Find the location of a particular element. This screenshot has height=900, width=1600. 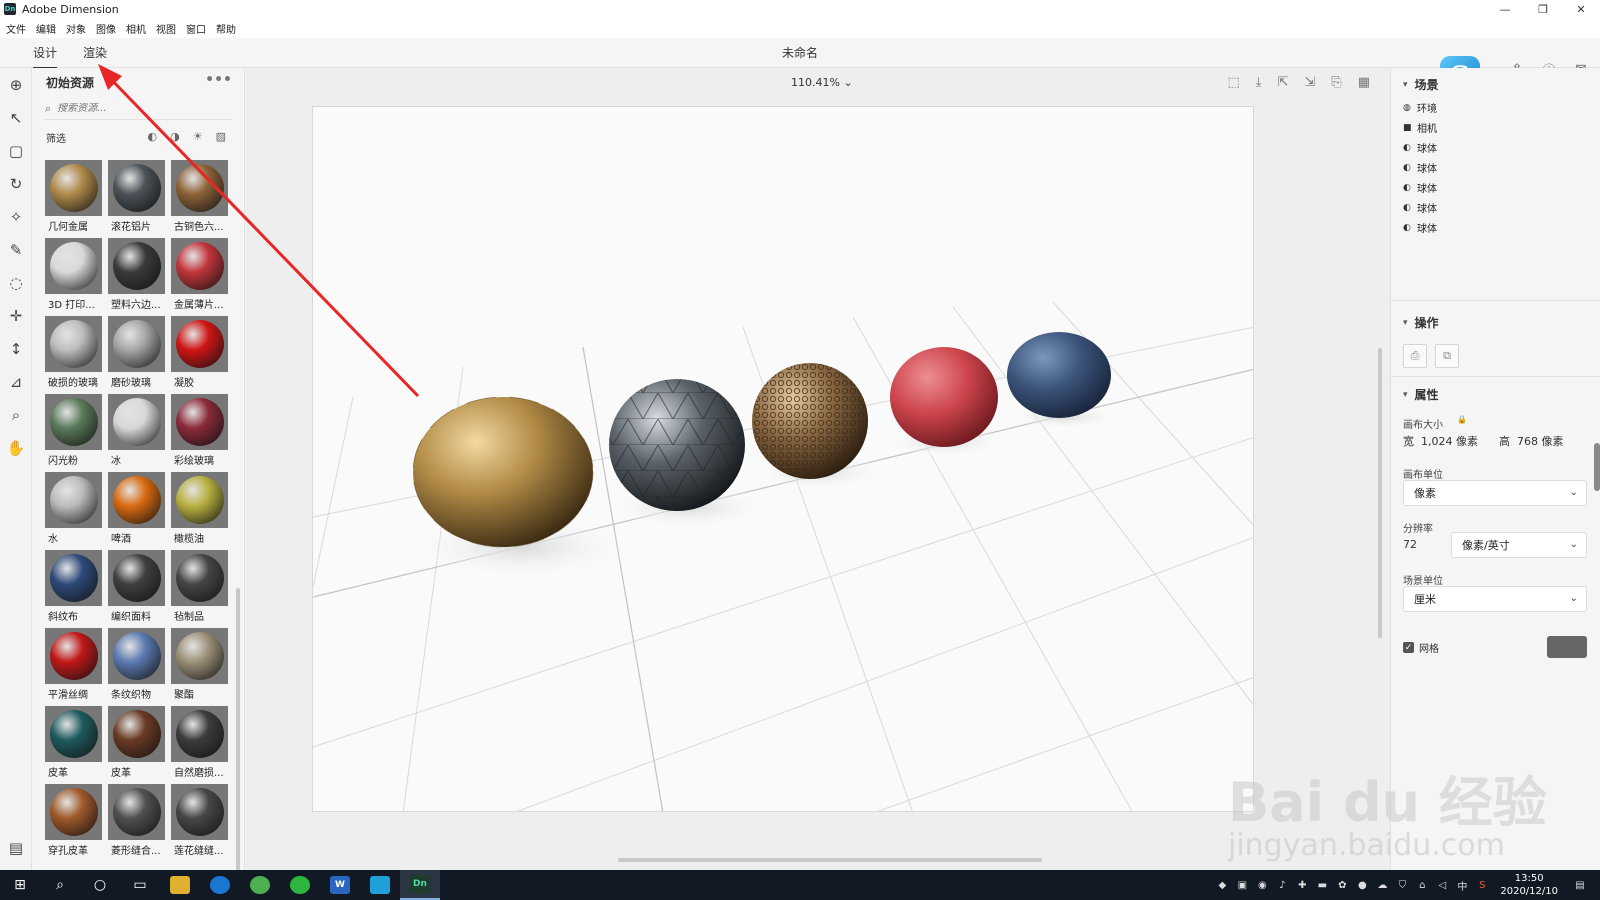

render-preview-icon: ▦ is located at coordinates (1364, 82).